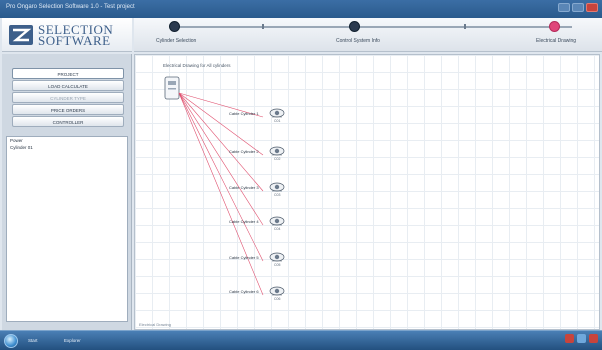  What do you see at coordinates (244, 291) in the screenshot?
I see `node-label-6: Cable Cylinder 6` at bounding box center [244, 291].